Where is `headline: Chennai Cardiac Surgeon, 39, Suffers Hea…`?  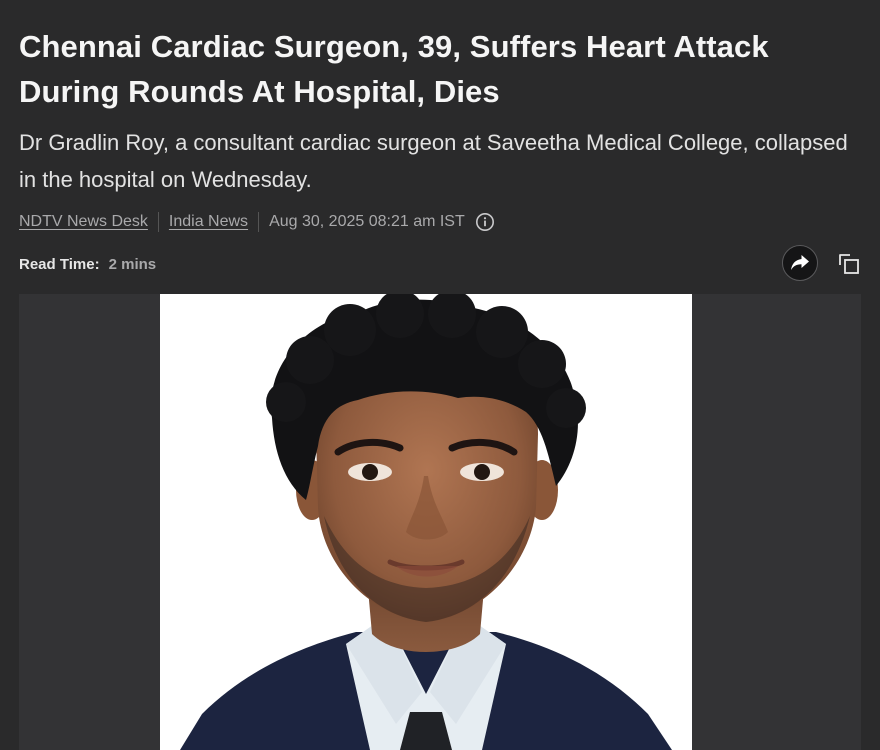 headline: Chennai Cardiac Surgeon, 39, Suffers Hea… is located at coordinates (394, 69).